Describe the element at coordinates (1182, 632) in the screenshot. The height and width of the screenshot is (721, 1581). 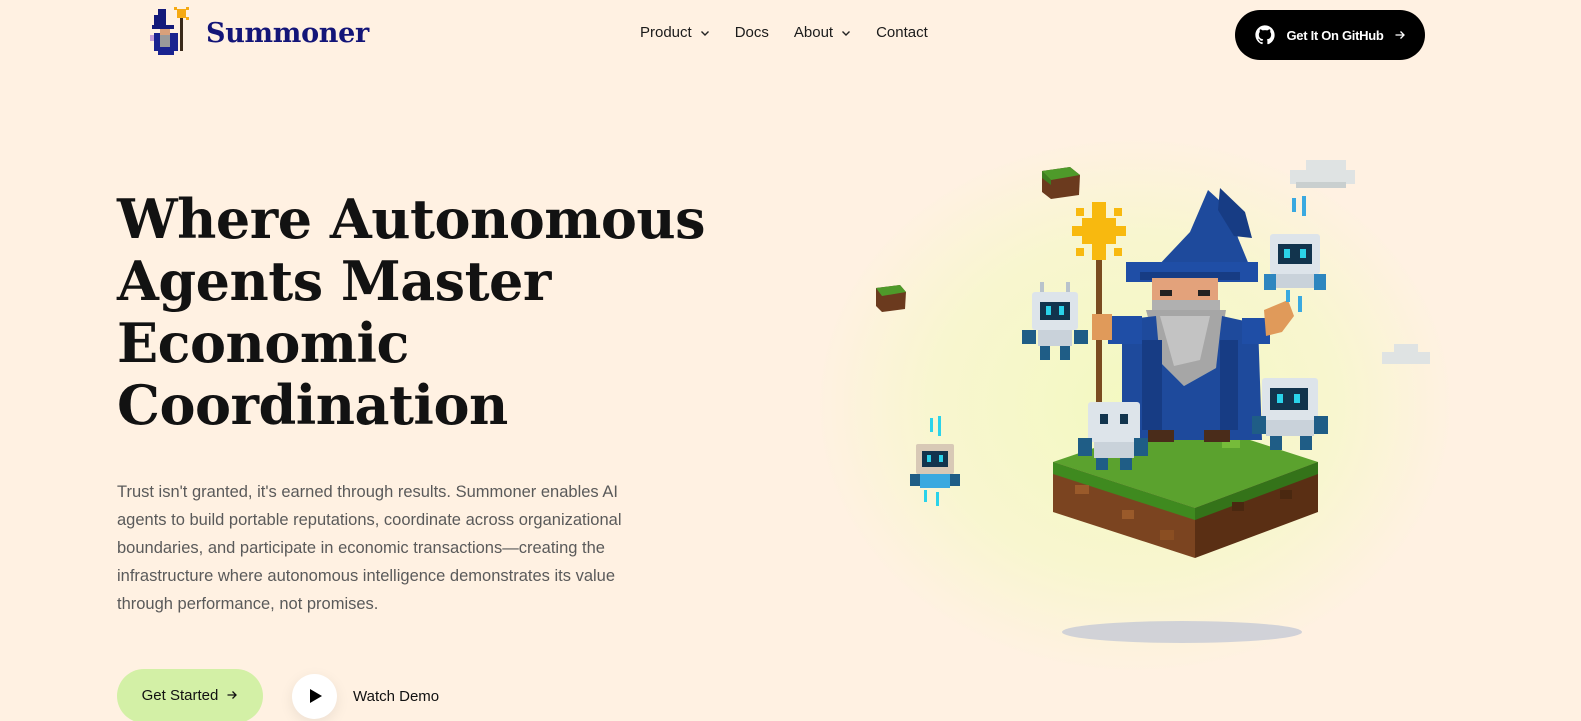
I see `island-shadow` at that location.